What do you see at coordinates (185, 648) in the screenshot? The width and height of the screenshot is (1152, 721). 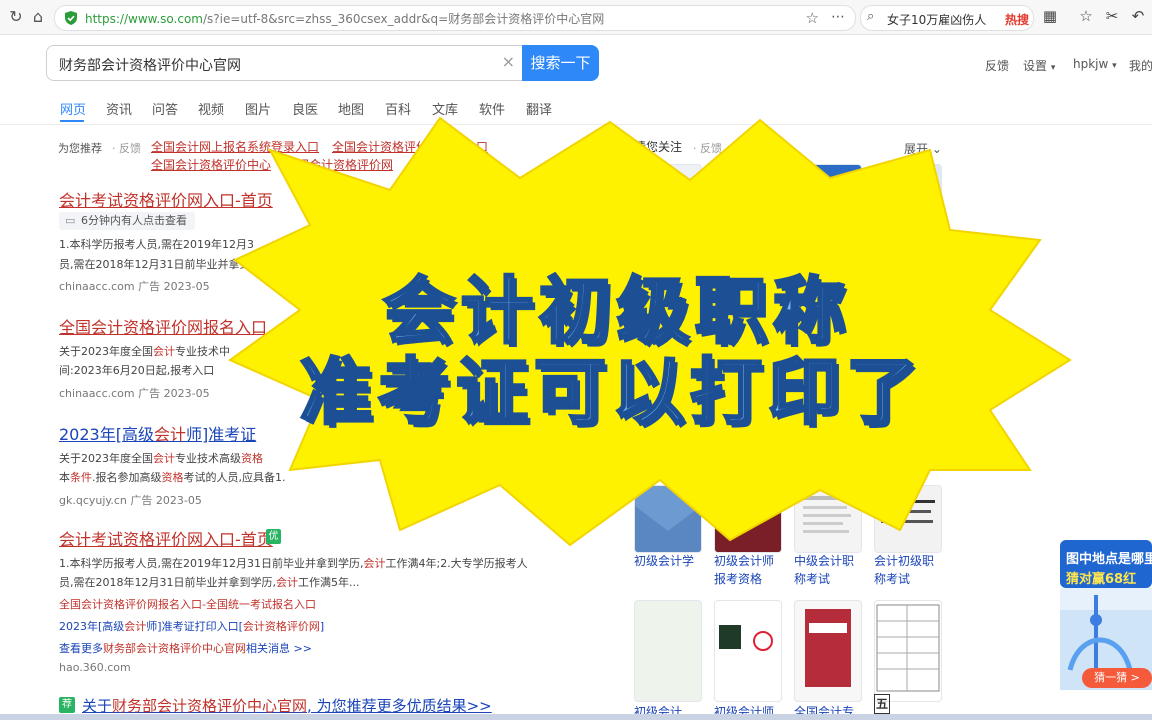 I see `more-news-link: 查看更多财务部会计资格评价中心官网相关消息 >>` at bounding box center [185, 648].